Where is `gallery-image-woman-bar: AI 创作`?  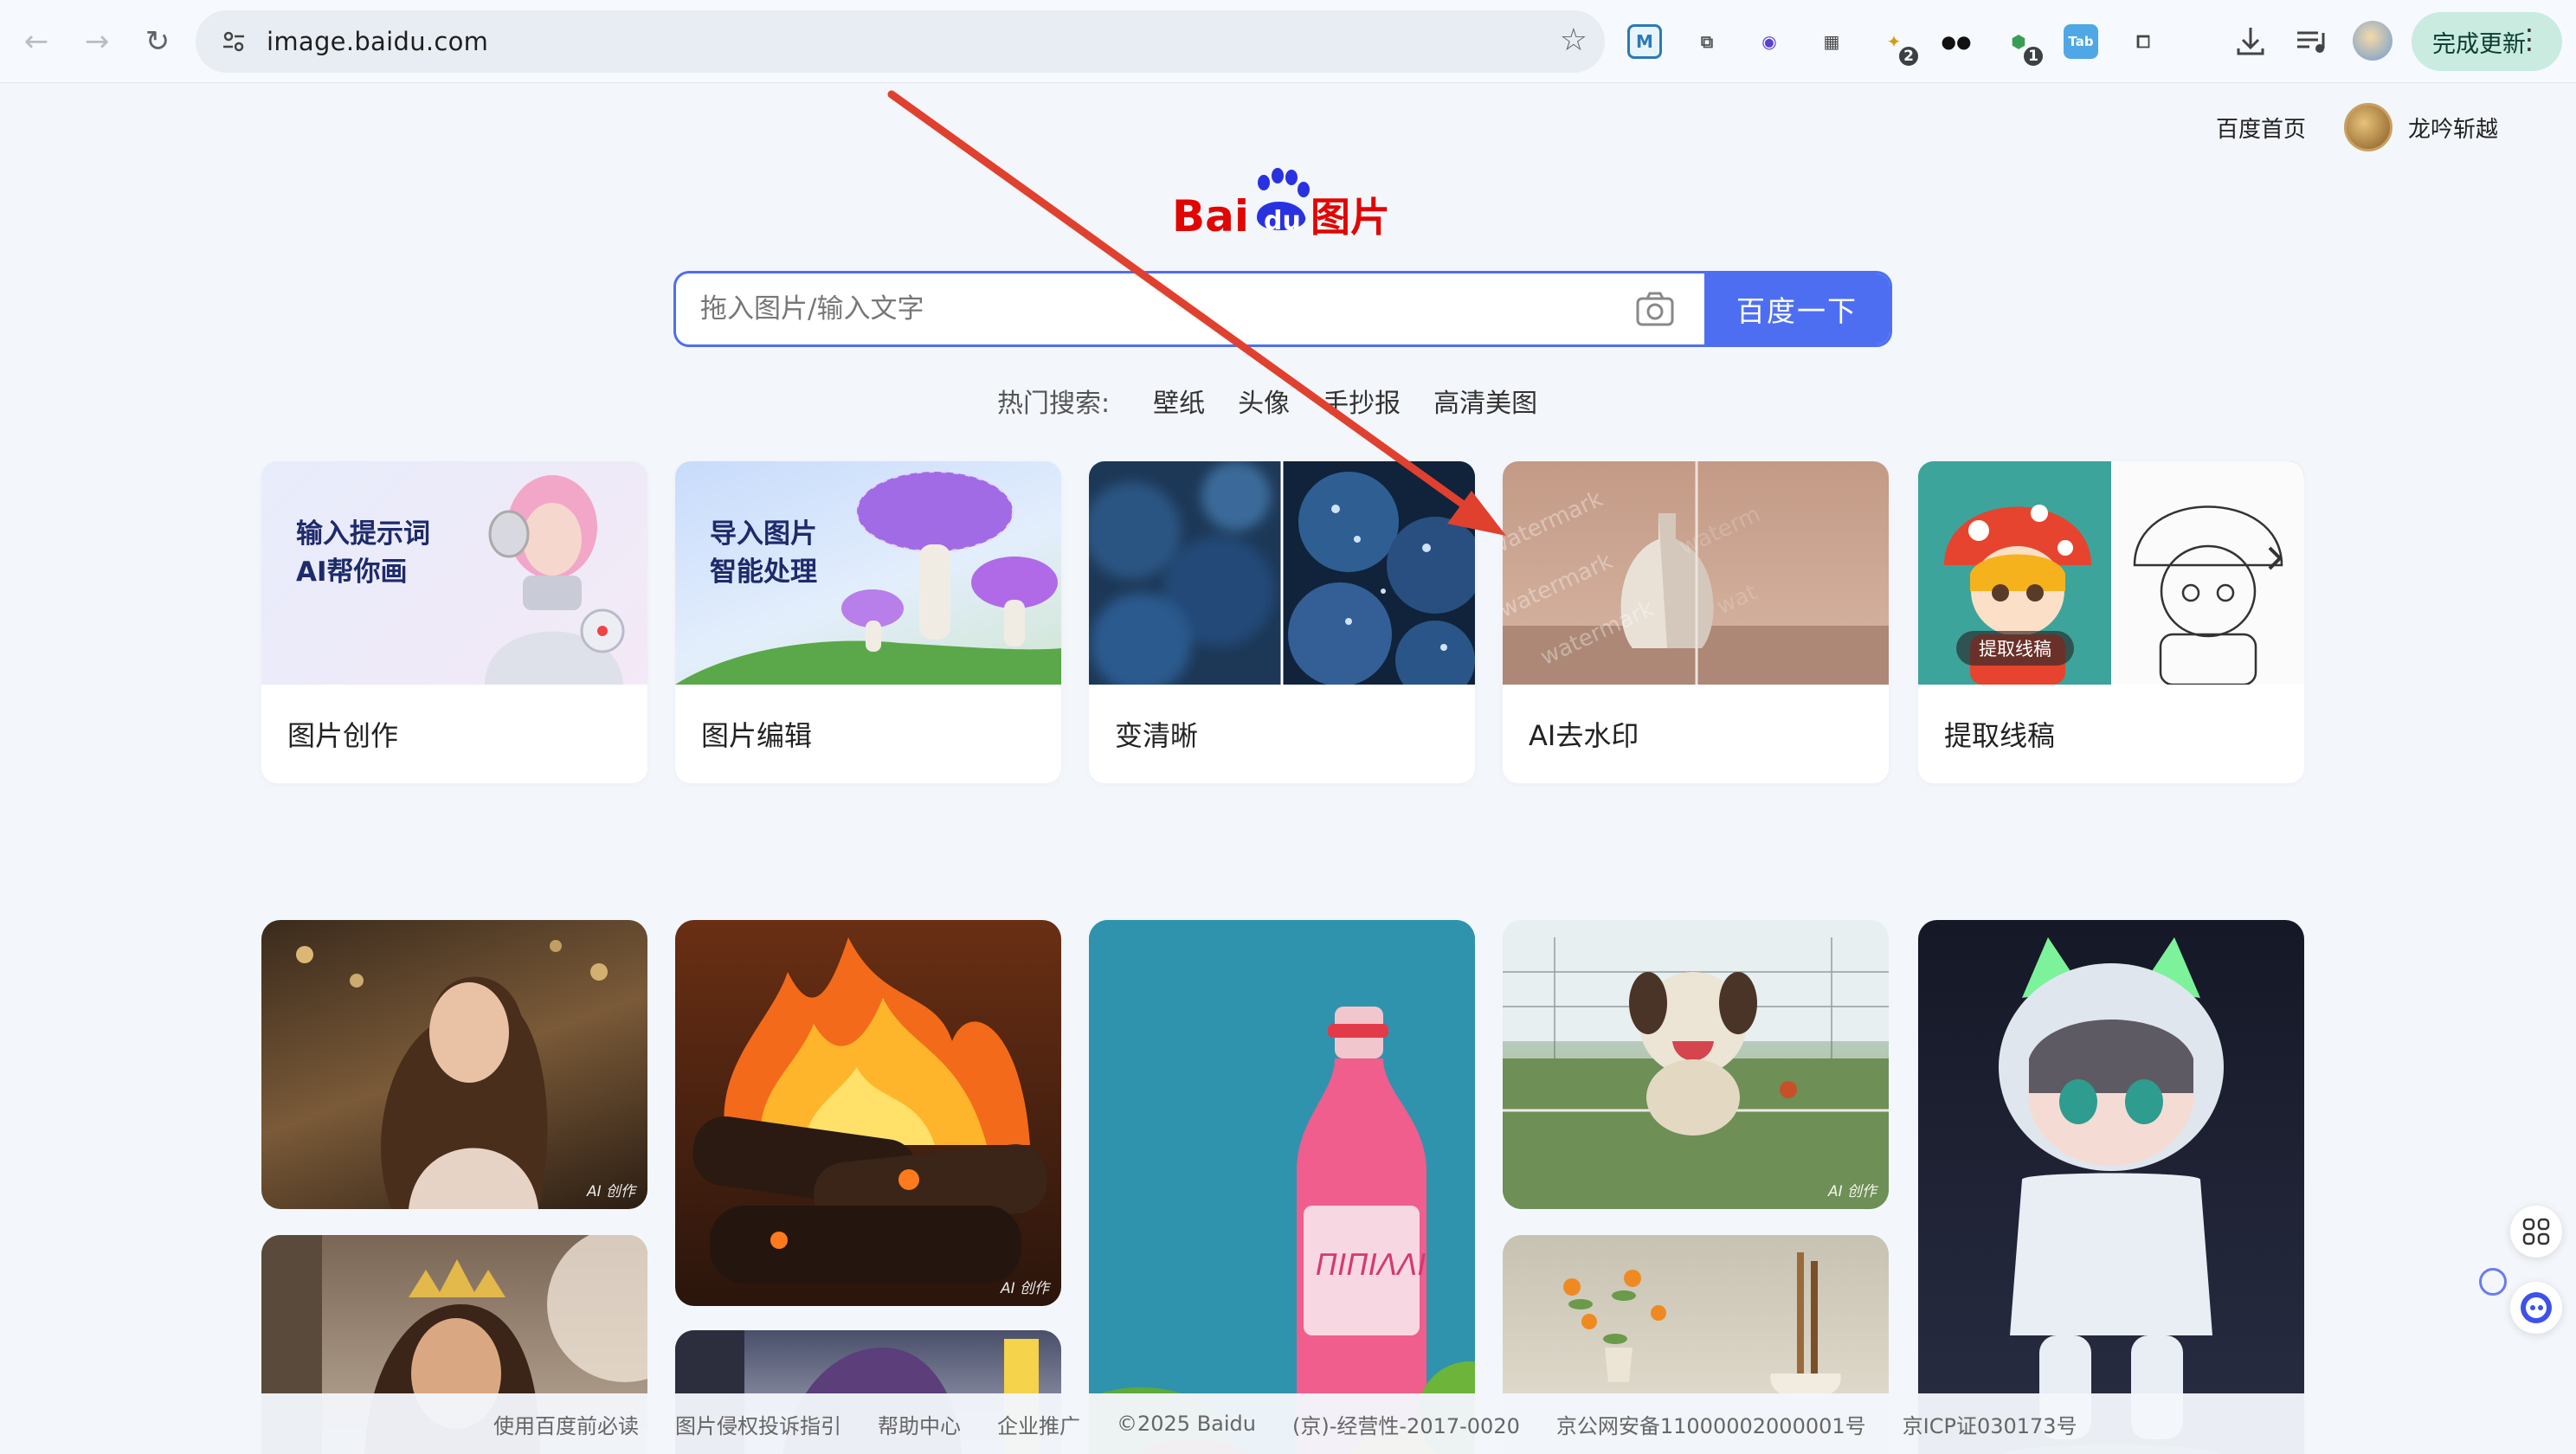 gallery-image-woman-bar: AI 创作 is located at coordinates (454, 1065).